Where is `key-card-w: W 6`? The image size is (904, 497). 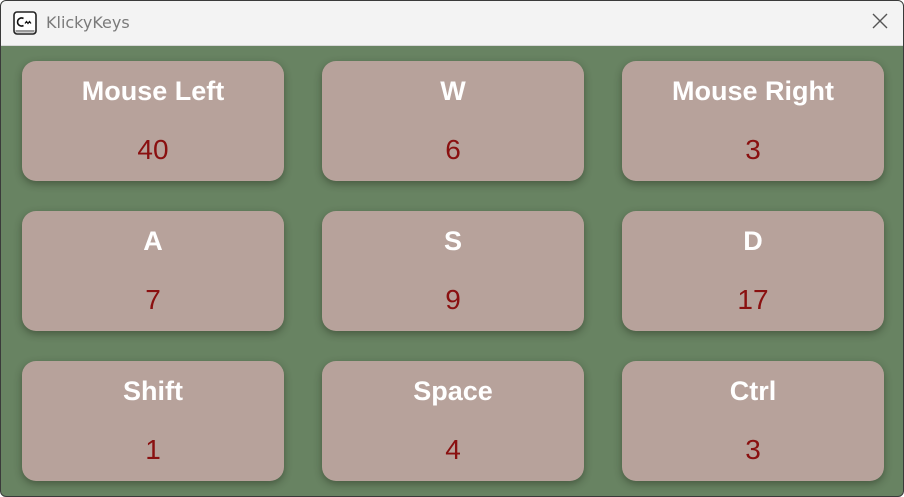 key-card-w: W 6 is located at coordinates (453, 121).